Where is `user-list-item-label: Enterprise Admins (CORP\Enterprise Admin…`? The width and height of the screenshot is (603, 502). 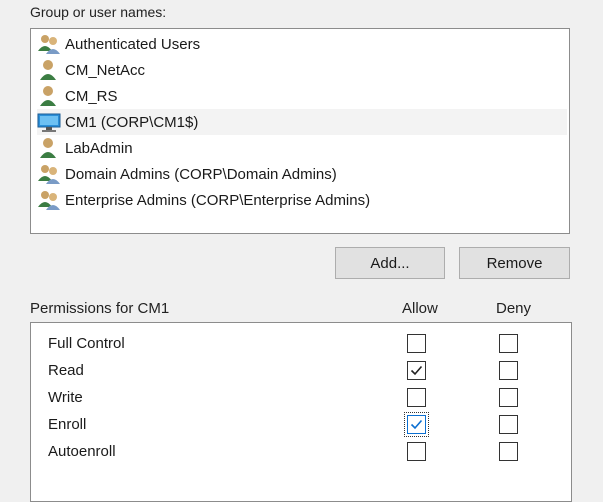
user-list-item-label: Enterprise Admins (CORP\Enterprise Admin… is located at coordinates (218, 200).